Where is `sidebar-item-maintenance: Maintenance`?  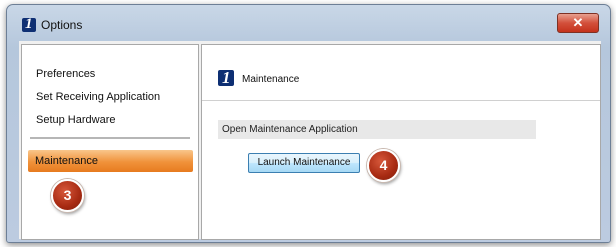 sidebar-item-maintenance: Maintenance is located at coordinates (110, 161).